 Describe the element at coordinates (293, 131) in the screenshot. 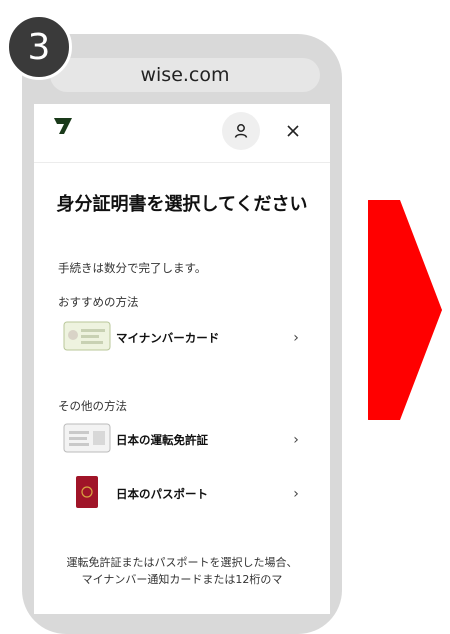

I see `close-icon` at that location.